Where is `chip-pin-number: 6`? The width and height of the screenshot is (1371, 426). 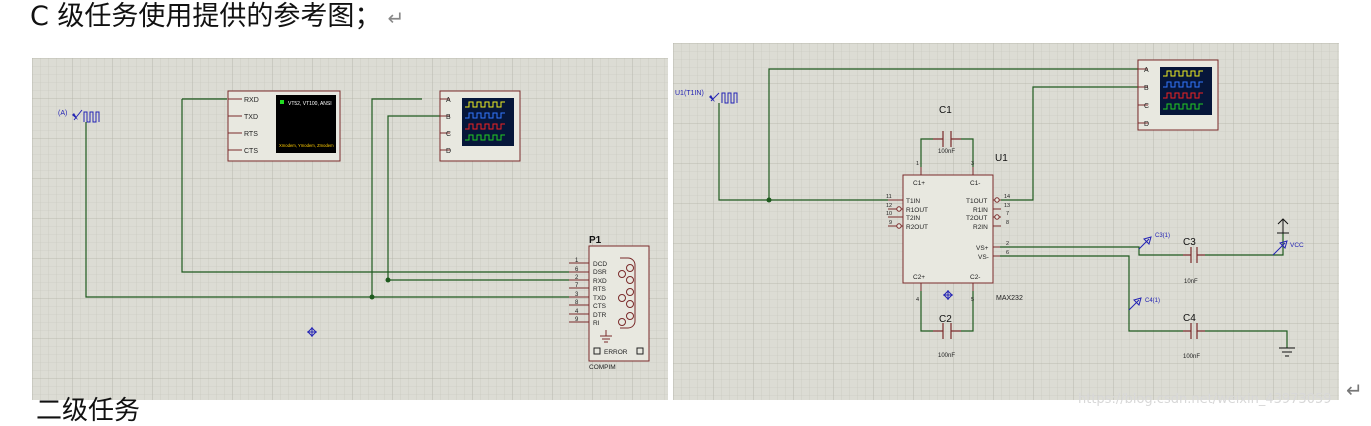 chip-pin-number: 6 is located at coordinates (1007, 253).